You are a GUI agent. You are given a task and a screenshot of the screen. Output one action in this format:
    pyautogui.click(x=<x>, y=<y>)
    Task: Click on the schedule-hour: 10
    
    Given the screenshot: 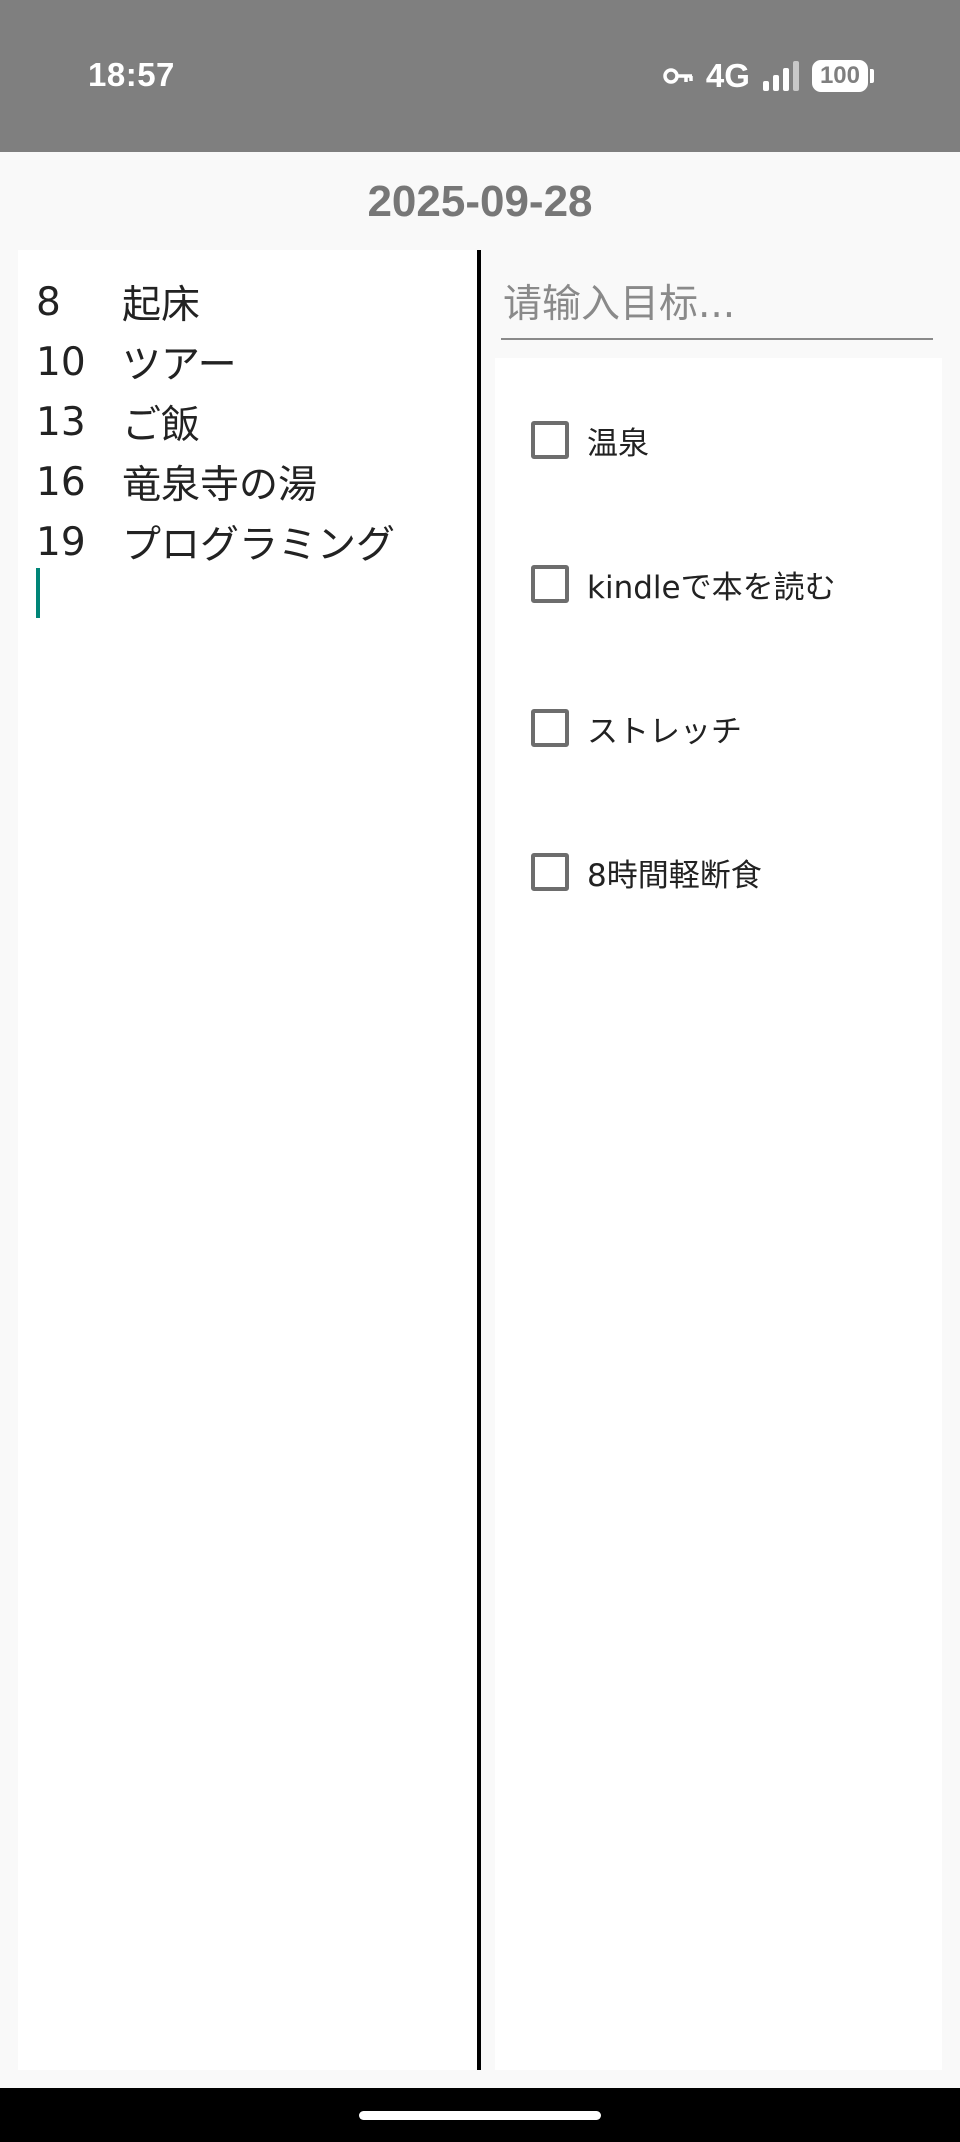 What is the action you would take?
    pyautogui.click(x=61, y=362)
    